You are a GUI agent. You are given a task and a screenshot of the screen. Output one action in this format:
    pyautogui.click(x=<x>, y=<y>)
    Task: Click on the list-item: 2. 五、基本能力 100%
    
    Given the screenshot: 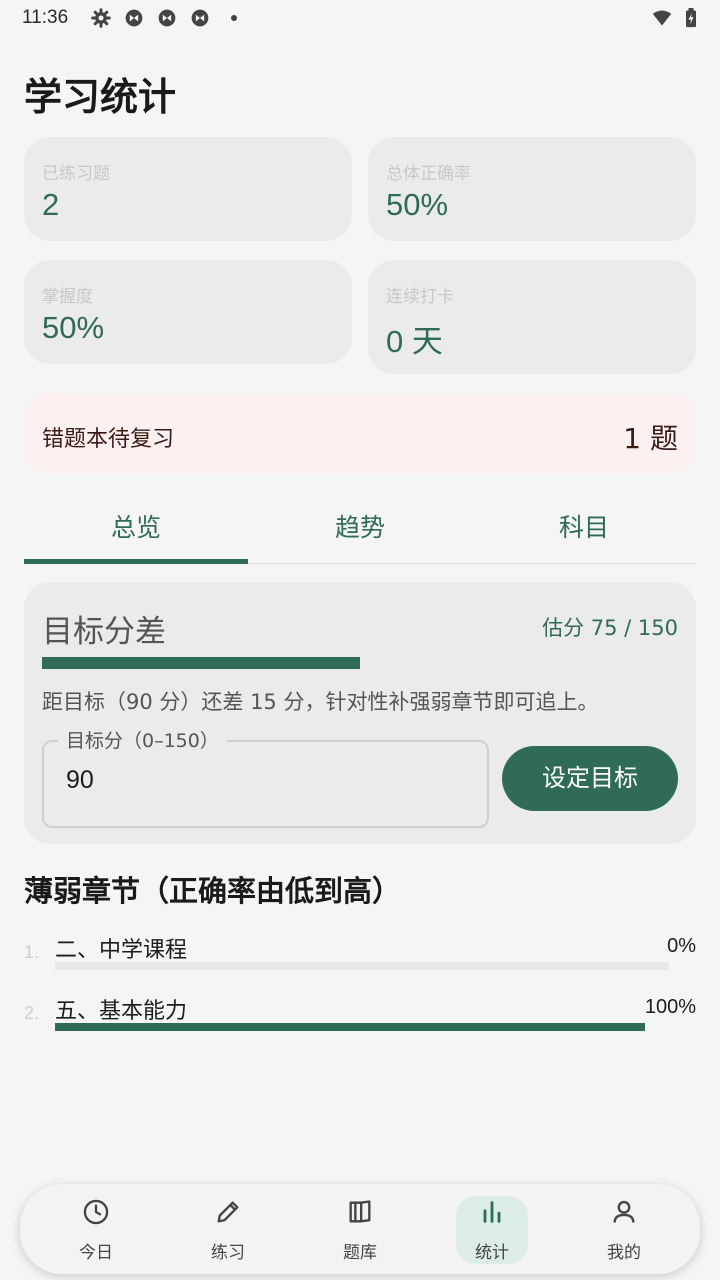 What is the action you would take?
    pyautogui.click(x=360, y=1019)
    